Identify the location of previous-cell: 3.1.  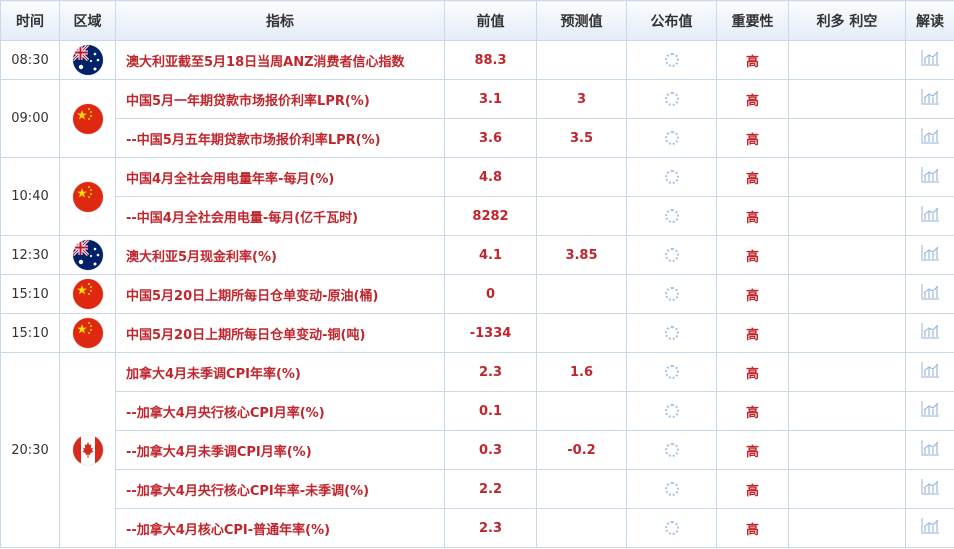
(490, 99).